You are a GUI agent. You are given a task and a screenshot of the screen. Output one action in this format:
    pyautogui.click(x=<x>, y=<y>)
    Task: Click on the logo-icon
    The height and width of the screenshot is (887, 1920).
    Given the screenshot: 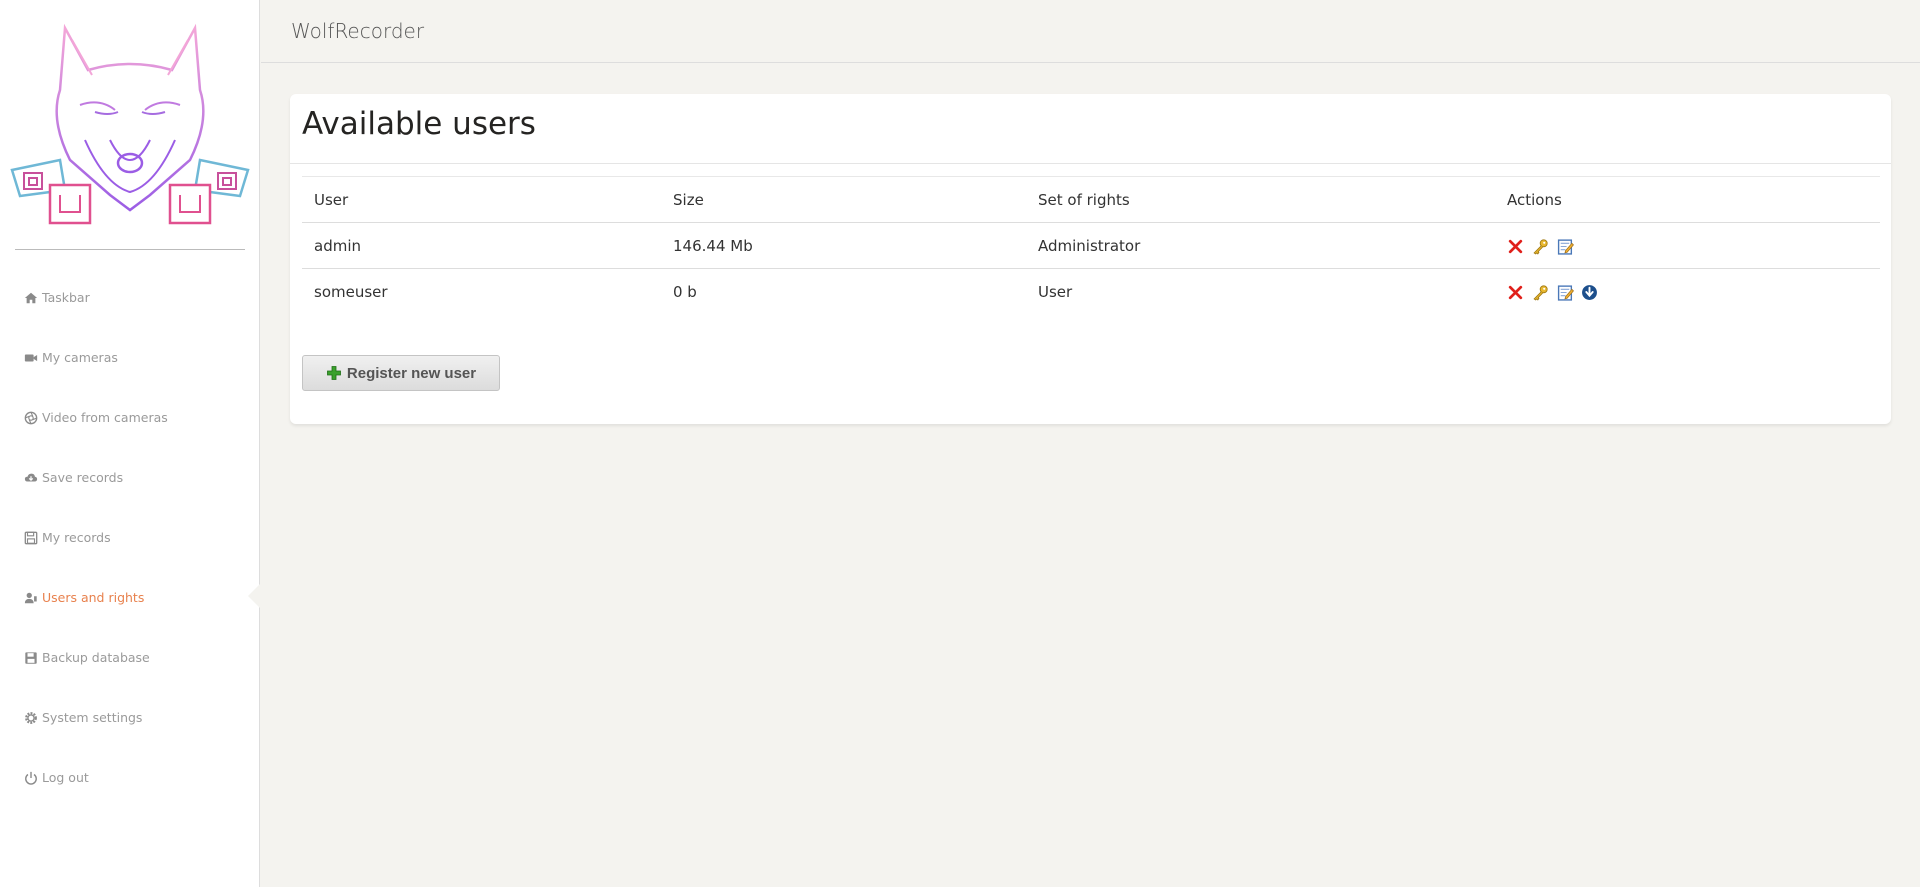 What is the action you would take?
    pyautogui.click(x=130, y=124)
    